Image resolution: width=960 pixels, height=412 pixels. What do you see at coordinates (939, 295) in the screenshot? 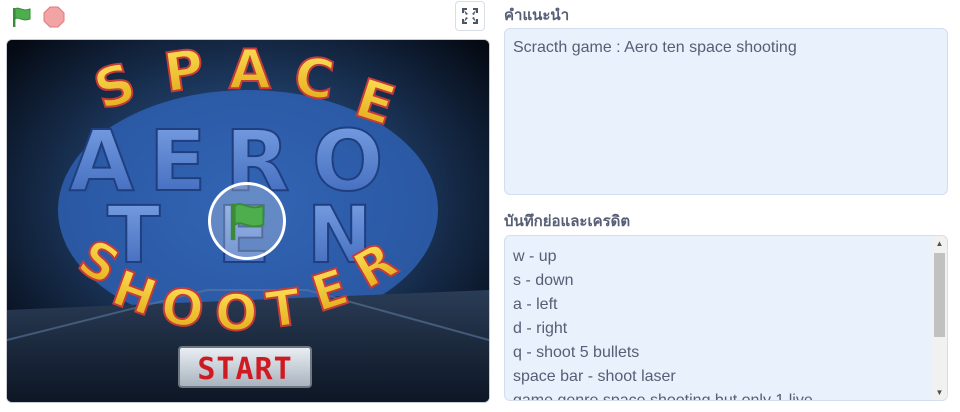
I see `scroll-thumb` at bounding box center [939, 295].